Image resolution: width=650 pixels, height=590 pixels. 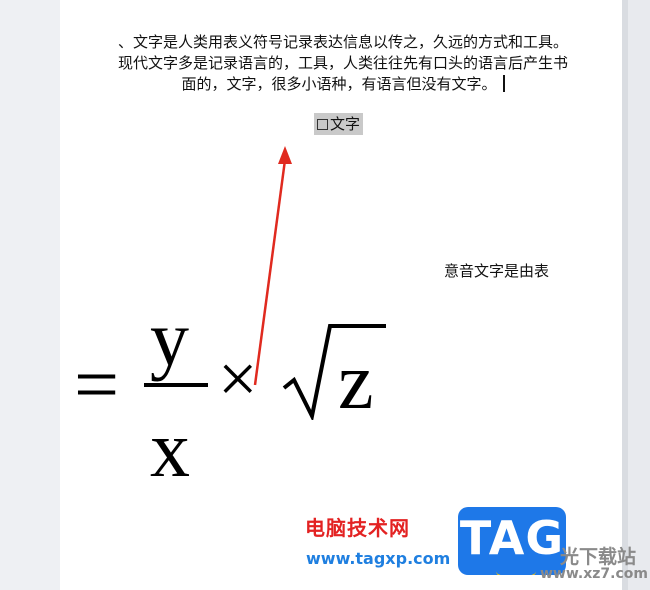 What do you see at coordinates (356, 382) in the screenshot?
I see `radicand: z` at bounding box center [356, 382].